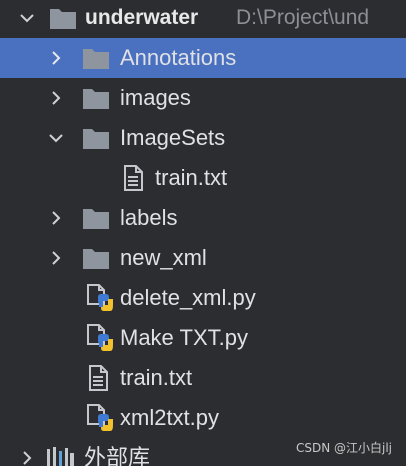 The width and height of the screenshot is (406, 466). I want to click on tree-item-label: new_xml, so click(163, 257).